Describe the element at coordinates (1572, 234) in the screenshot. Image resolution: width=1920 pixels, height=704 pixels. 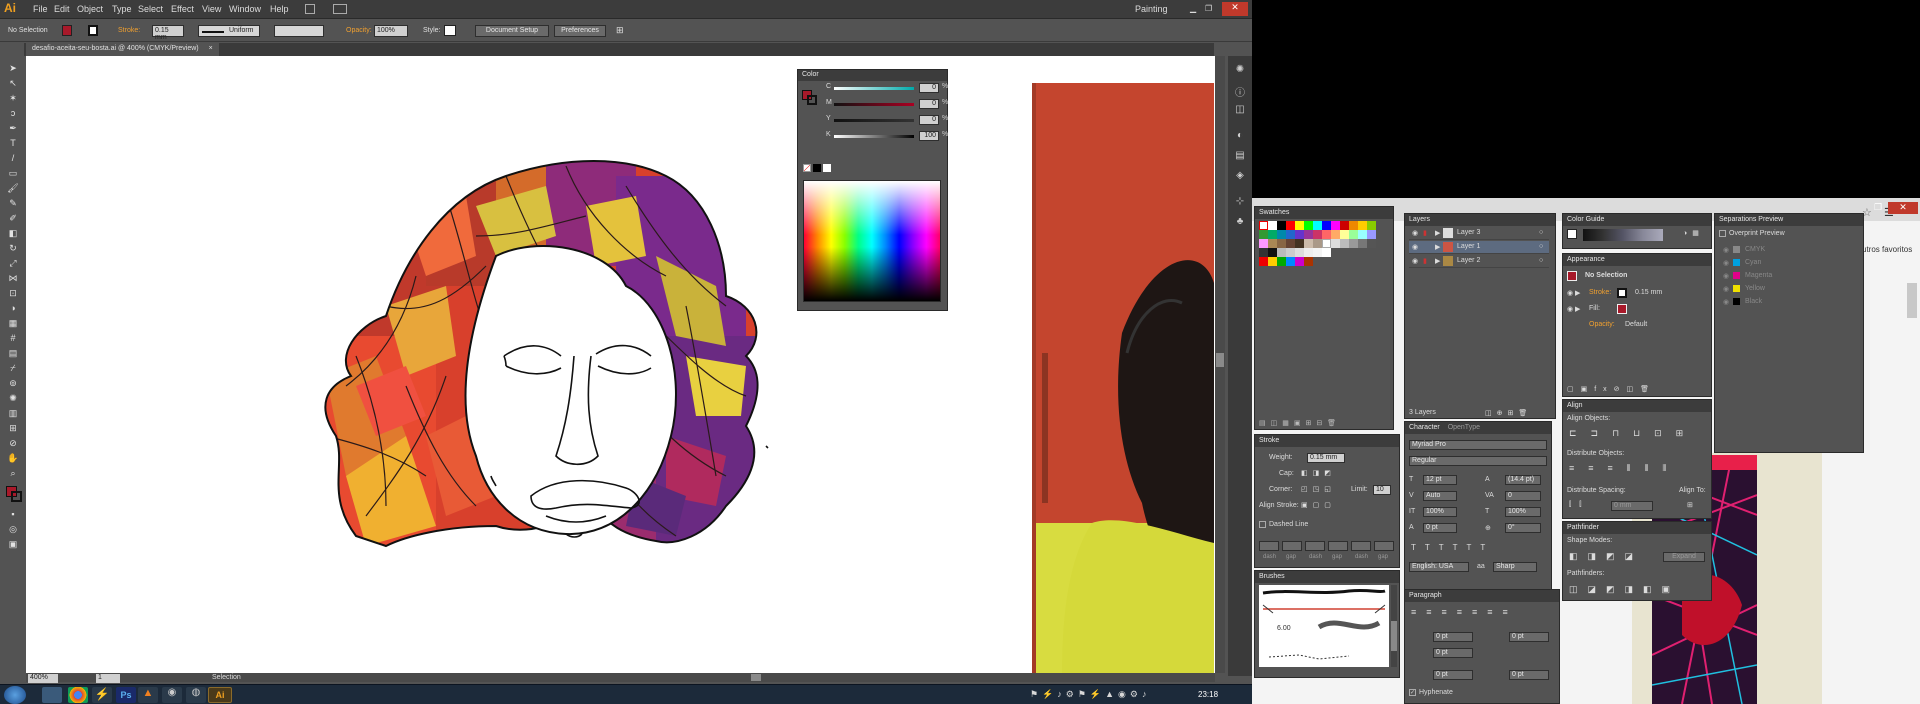
I see `color-guide-base-swatch` at that location.